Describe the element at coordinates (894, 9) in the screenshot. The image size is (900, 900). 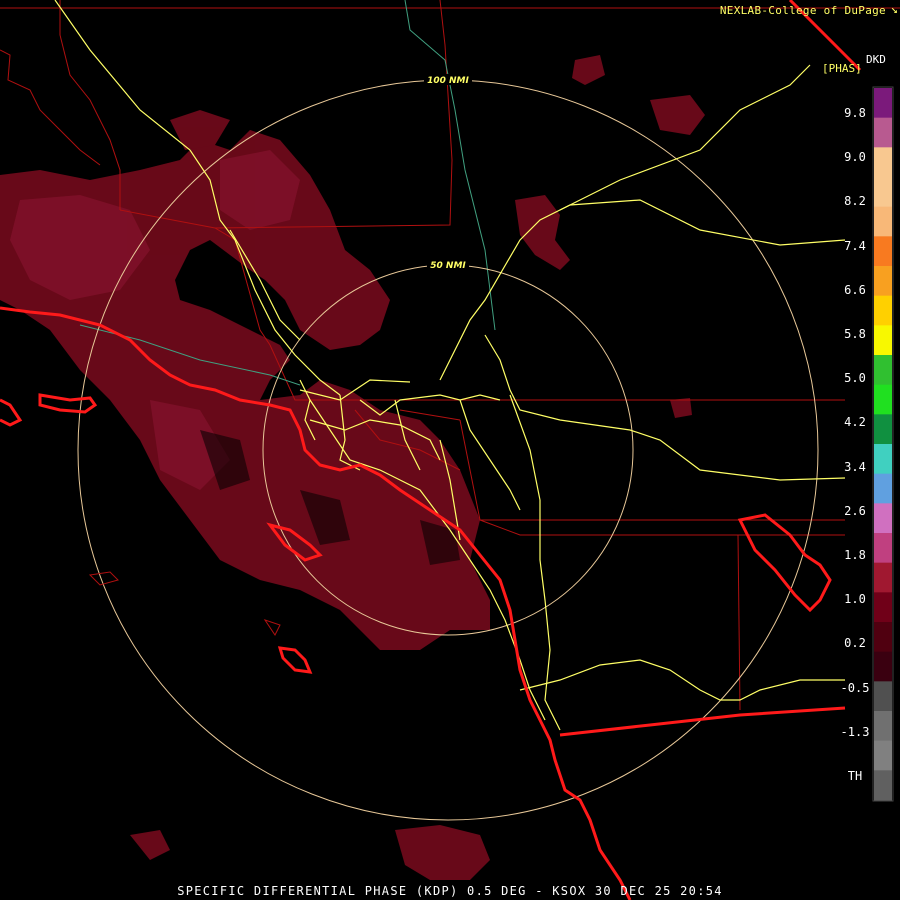
I see `diagonal-arrow-icon: ↘` at that location.